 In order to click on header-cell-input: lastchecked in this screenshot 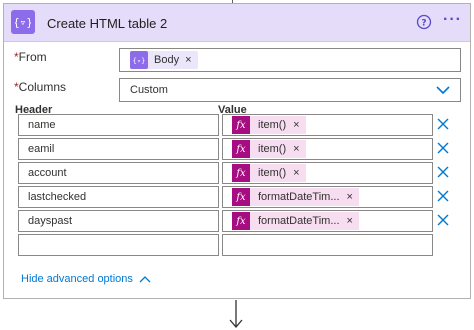, I will do `click(118, 197)`.